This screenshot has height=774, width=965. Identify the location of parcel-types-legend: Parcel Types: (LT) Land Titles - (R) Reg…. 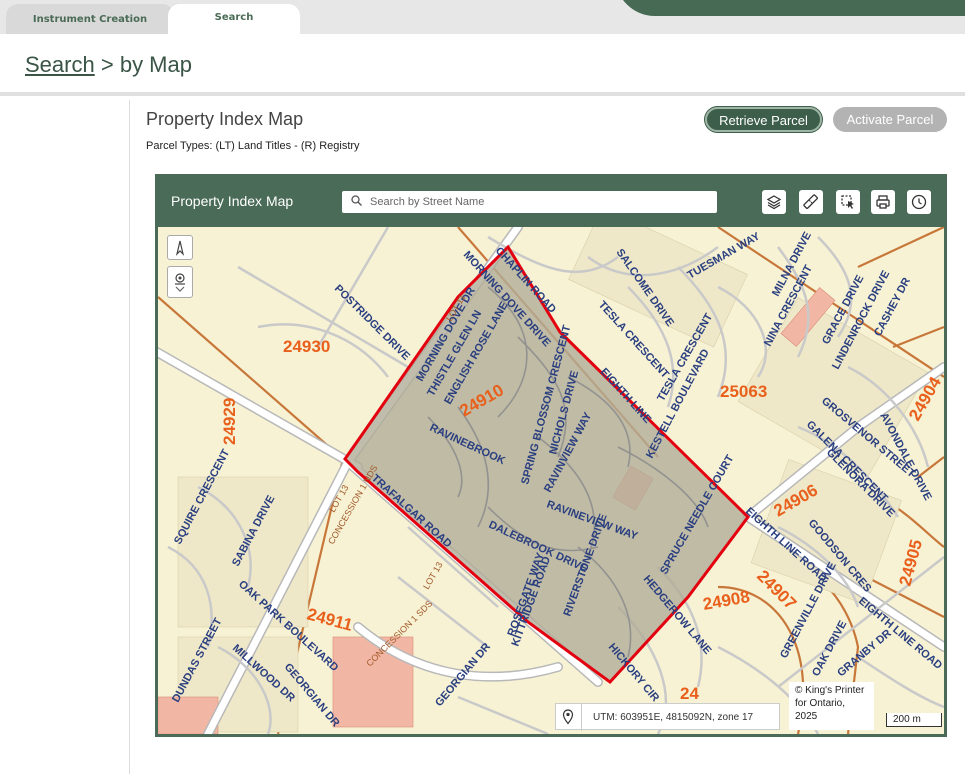
(253, 146).